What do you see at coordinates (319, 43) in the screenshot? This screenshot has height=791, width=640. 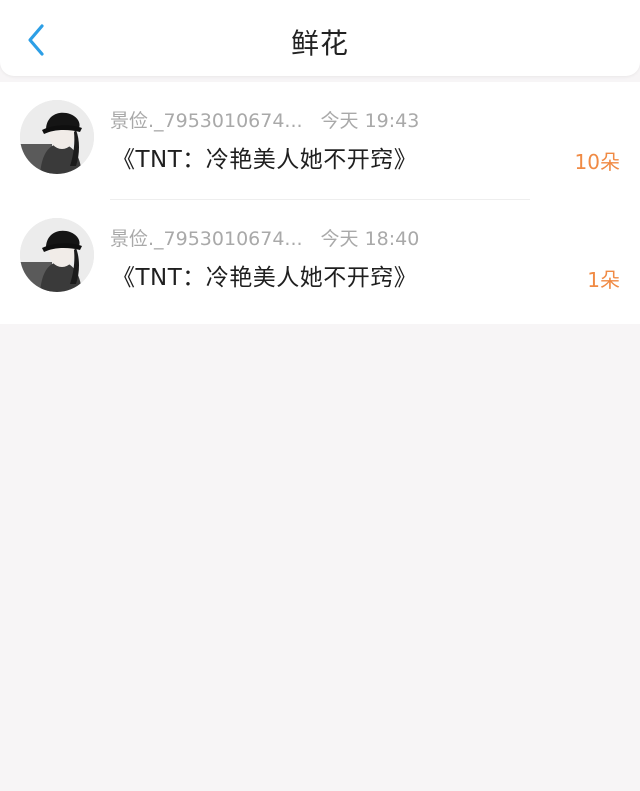 I see `page-title: 鲜花` at bounding box center [319, 43].